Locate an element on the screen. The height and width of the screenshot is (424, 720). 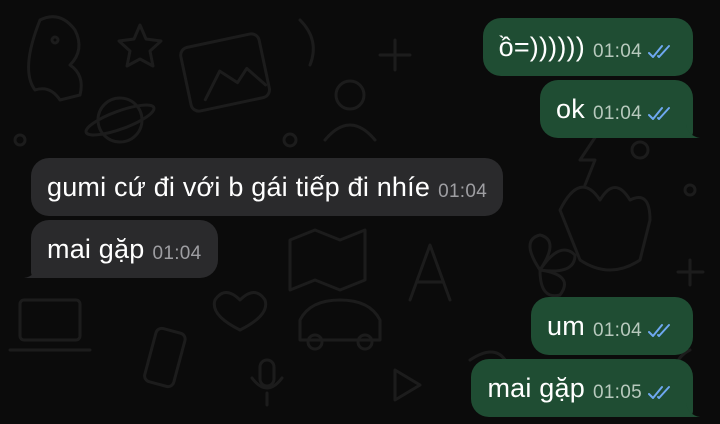
incoming-message: gumi cứ đi với b gái tiếp đi nhíe 01:04 is located at coordinates (267, 187).